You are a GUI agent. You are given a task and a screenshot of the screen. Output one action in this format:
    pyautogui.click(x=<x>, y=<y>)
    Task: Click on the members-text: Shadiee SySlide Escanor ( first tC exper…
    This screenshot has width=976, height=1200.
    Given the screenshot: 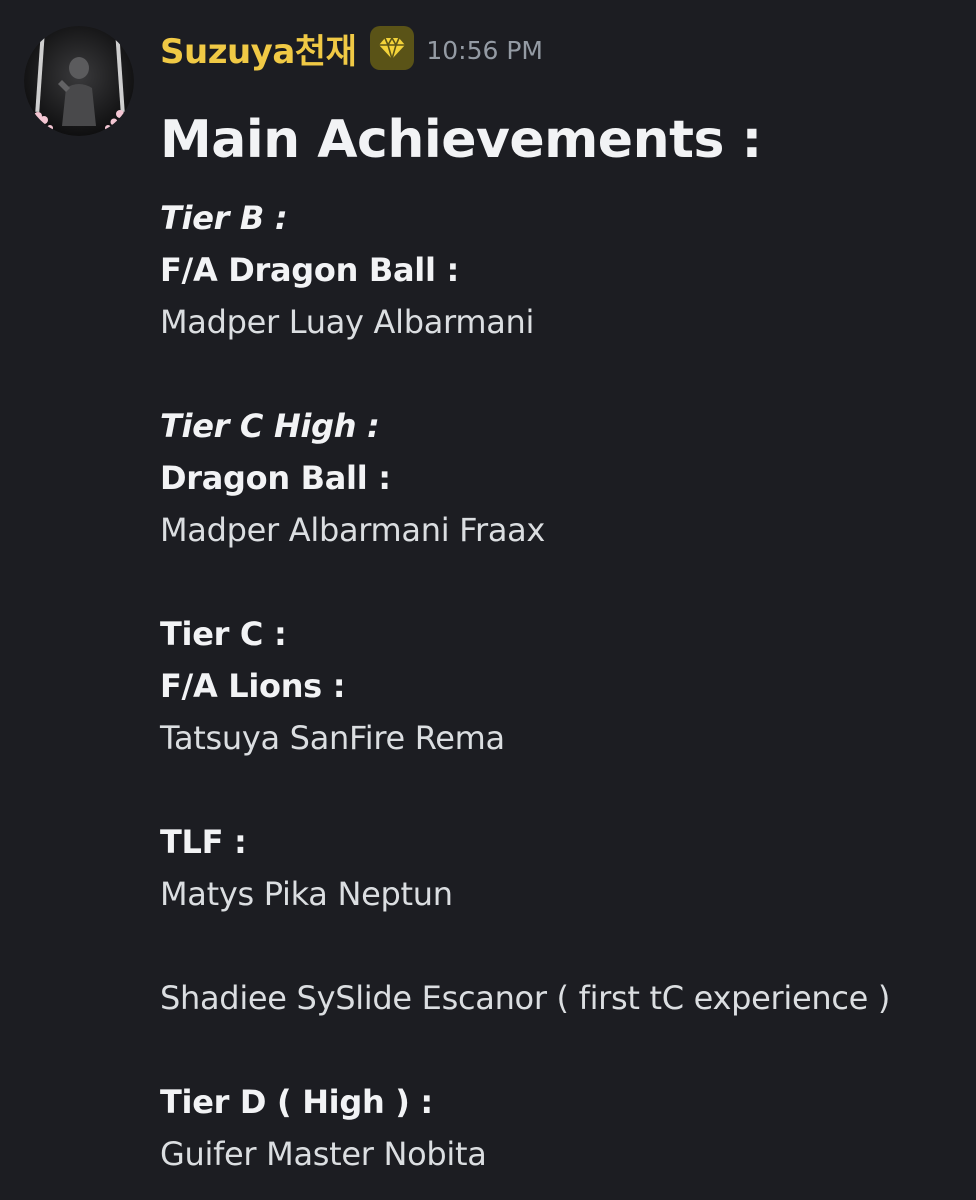 What is the action you would take?
    pyautogui.click(x=525, y=998)
    